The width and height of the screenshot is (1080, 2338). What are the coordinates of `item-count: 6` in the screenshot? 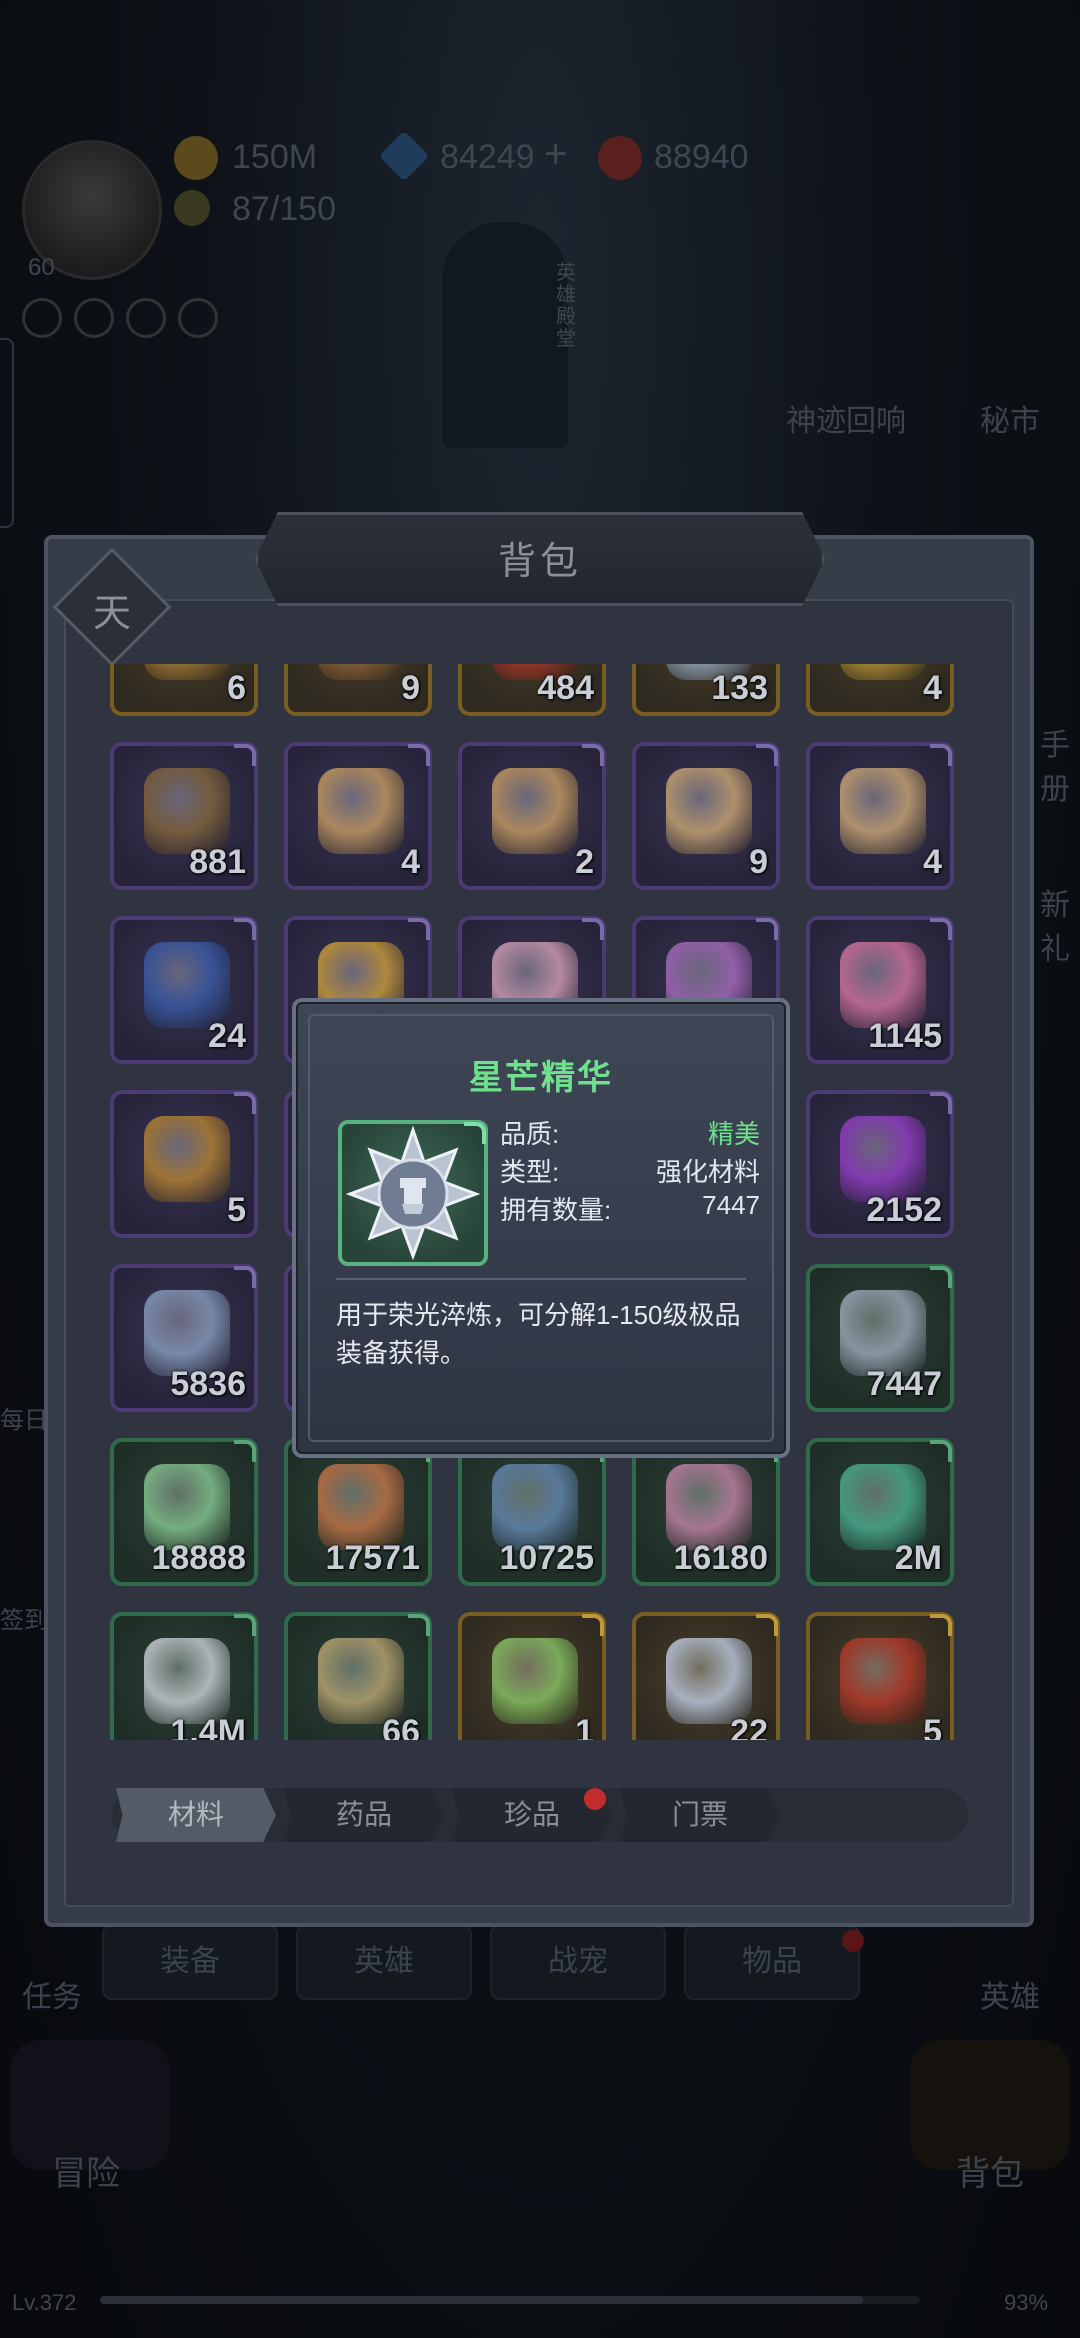 It's located at (236, 688).